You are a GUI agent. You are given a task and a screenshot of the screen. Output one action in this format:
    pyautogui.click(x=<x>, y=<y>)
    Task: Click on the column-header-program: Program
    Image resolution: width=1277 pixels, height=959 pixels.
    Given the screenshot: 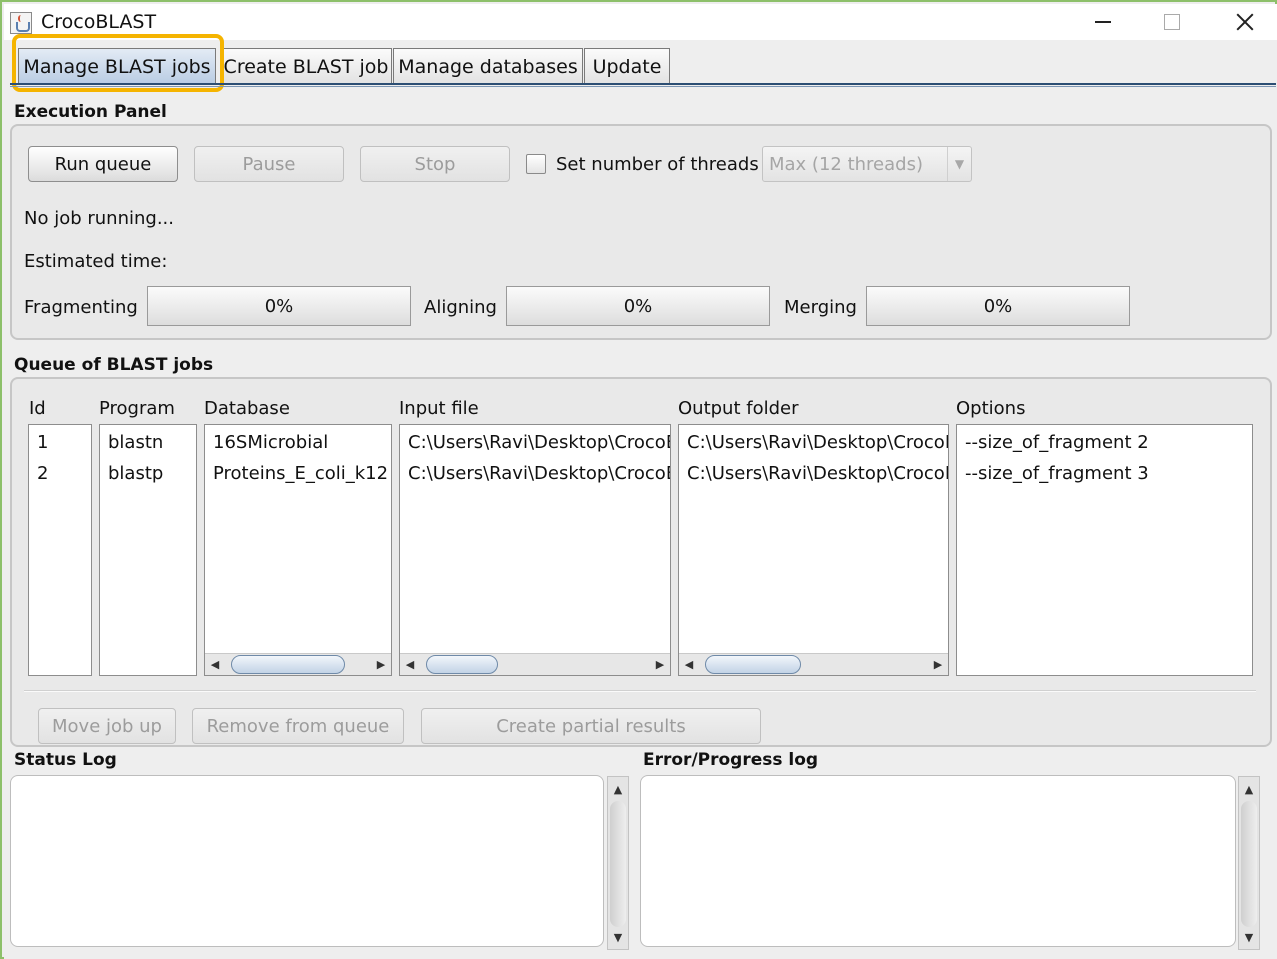 What is the action you would take?
    pyautogui.click(x=137, y=408)
    